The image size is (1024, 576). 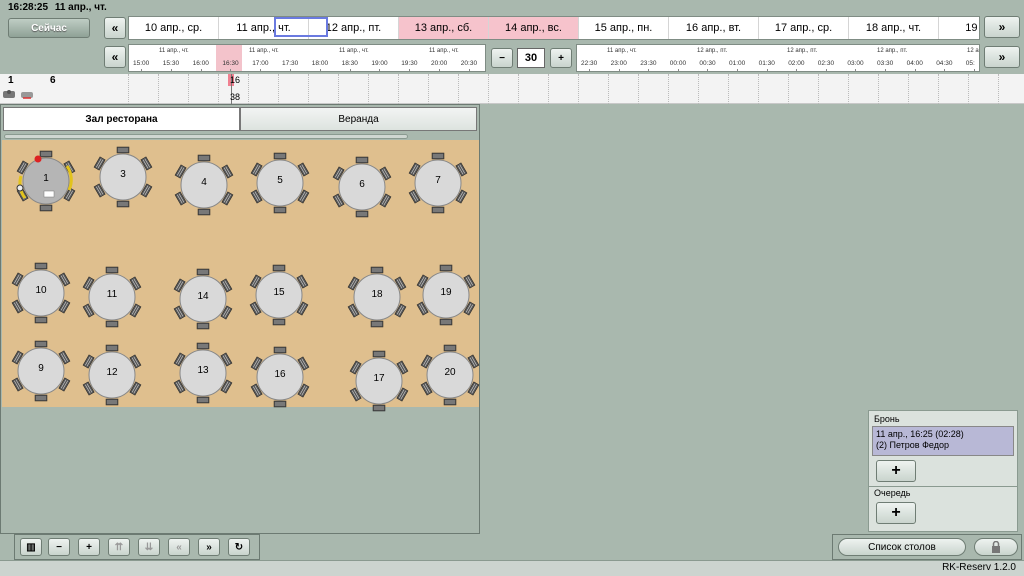 I want to click on day-cell: 10 апр., ср., so click(x=174, y=28).